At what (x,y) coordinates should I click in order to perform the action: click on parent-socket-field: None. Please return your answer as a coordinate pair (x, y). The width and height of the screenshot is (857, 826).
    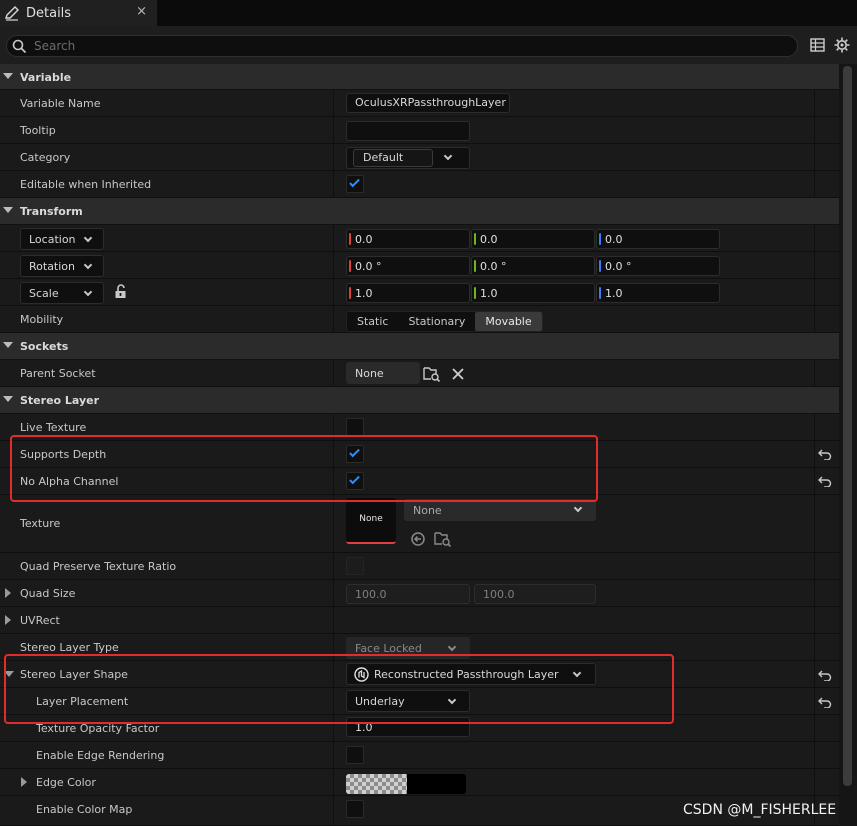
    Looking at the image, I should click on (383, 373).